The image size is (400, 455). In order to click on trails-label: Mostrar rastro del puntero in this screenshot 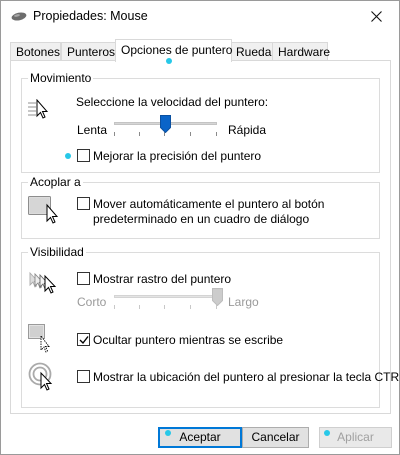, I will do `click(162, 279)`.